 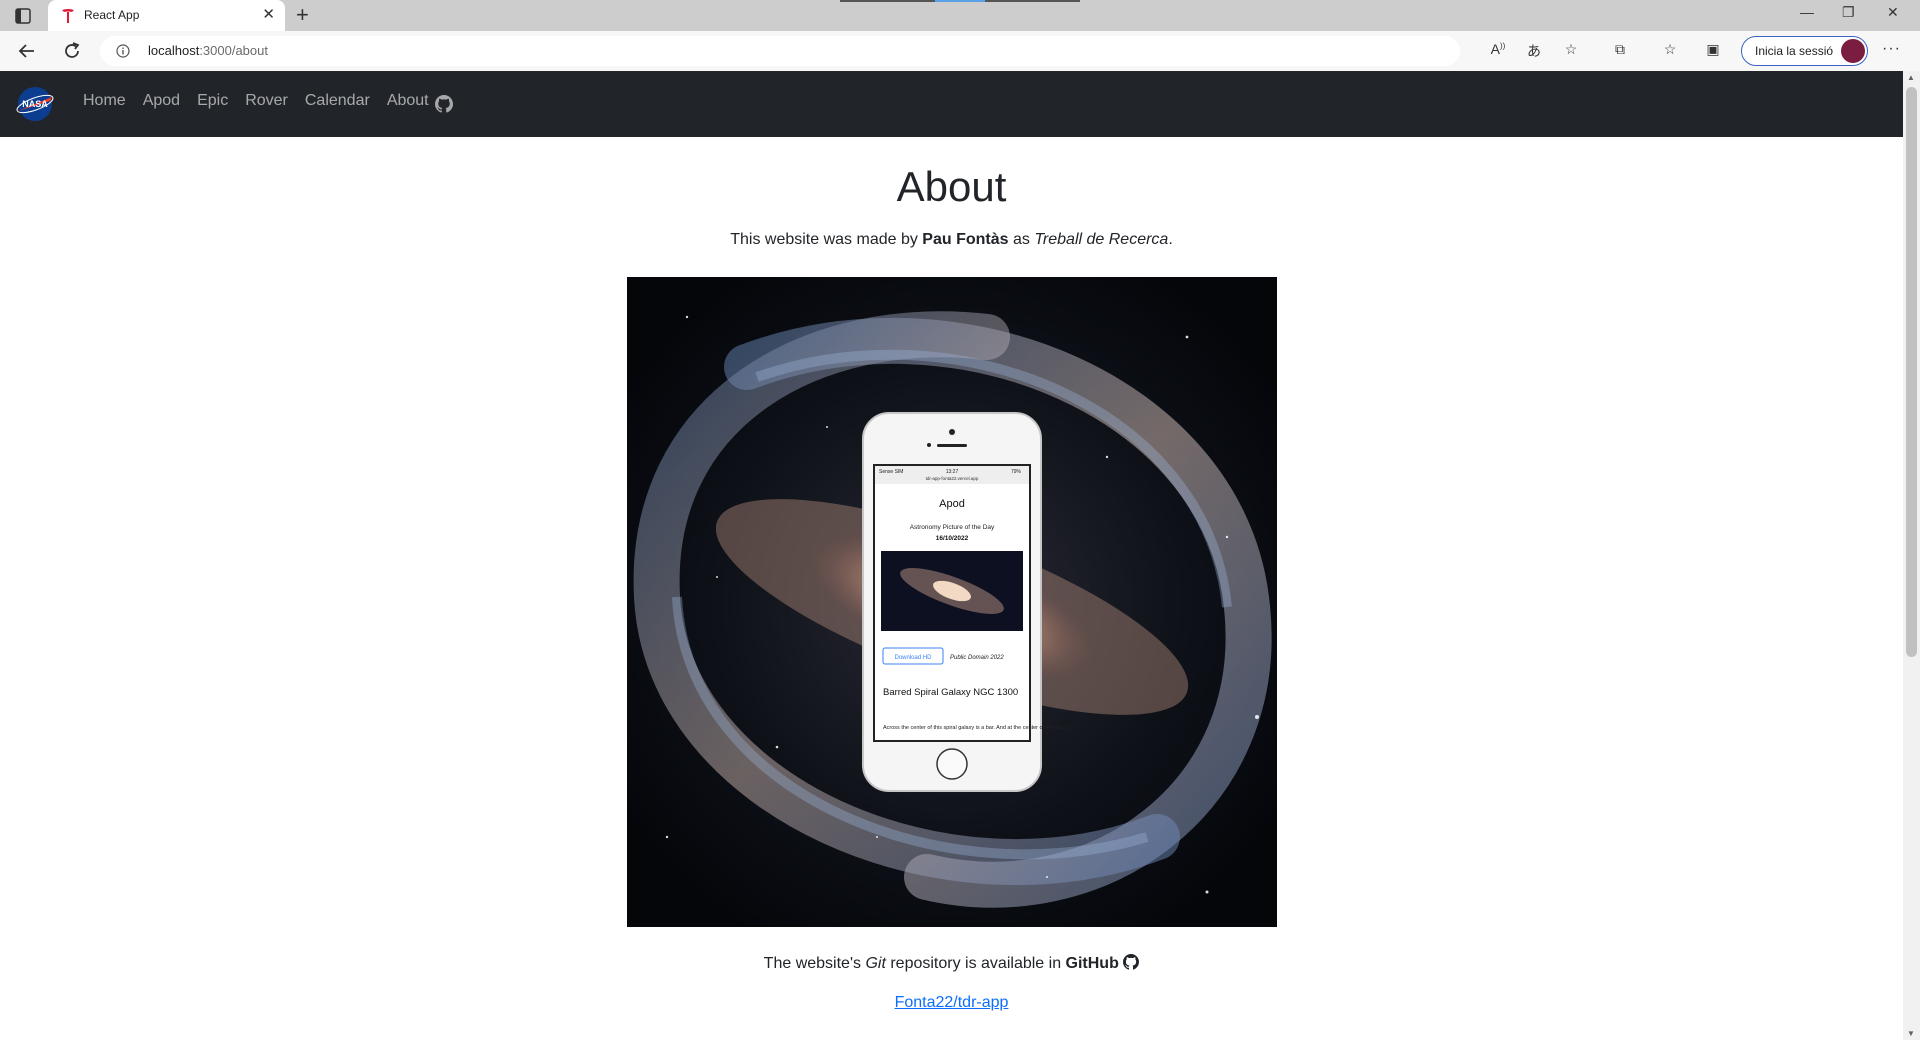 I want to click on tab-actions-icon, so click(x=23, y=16).